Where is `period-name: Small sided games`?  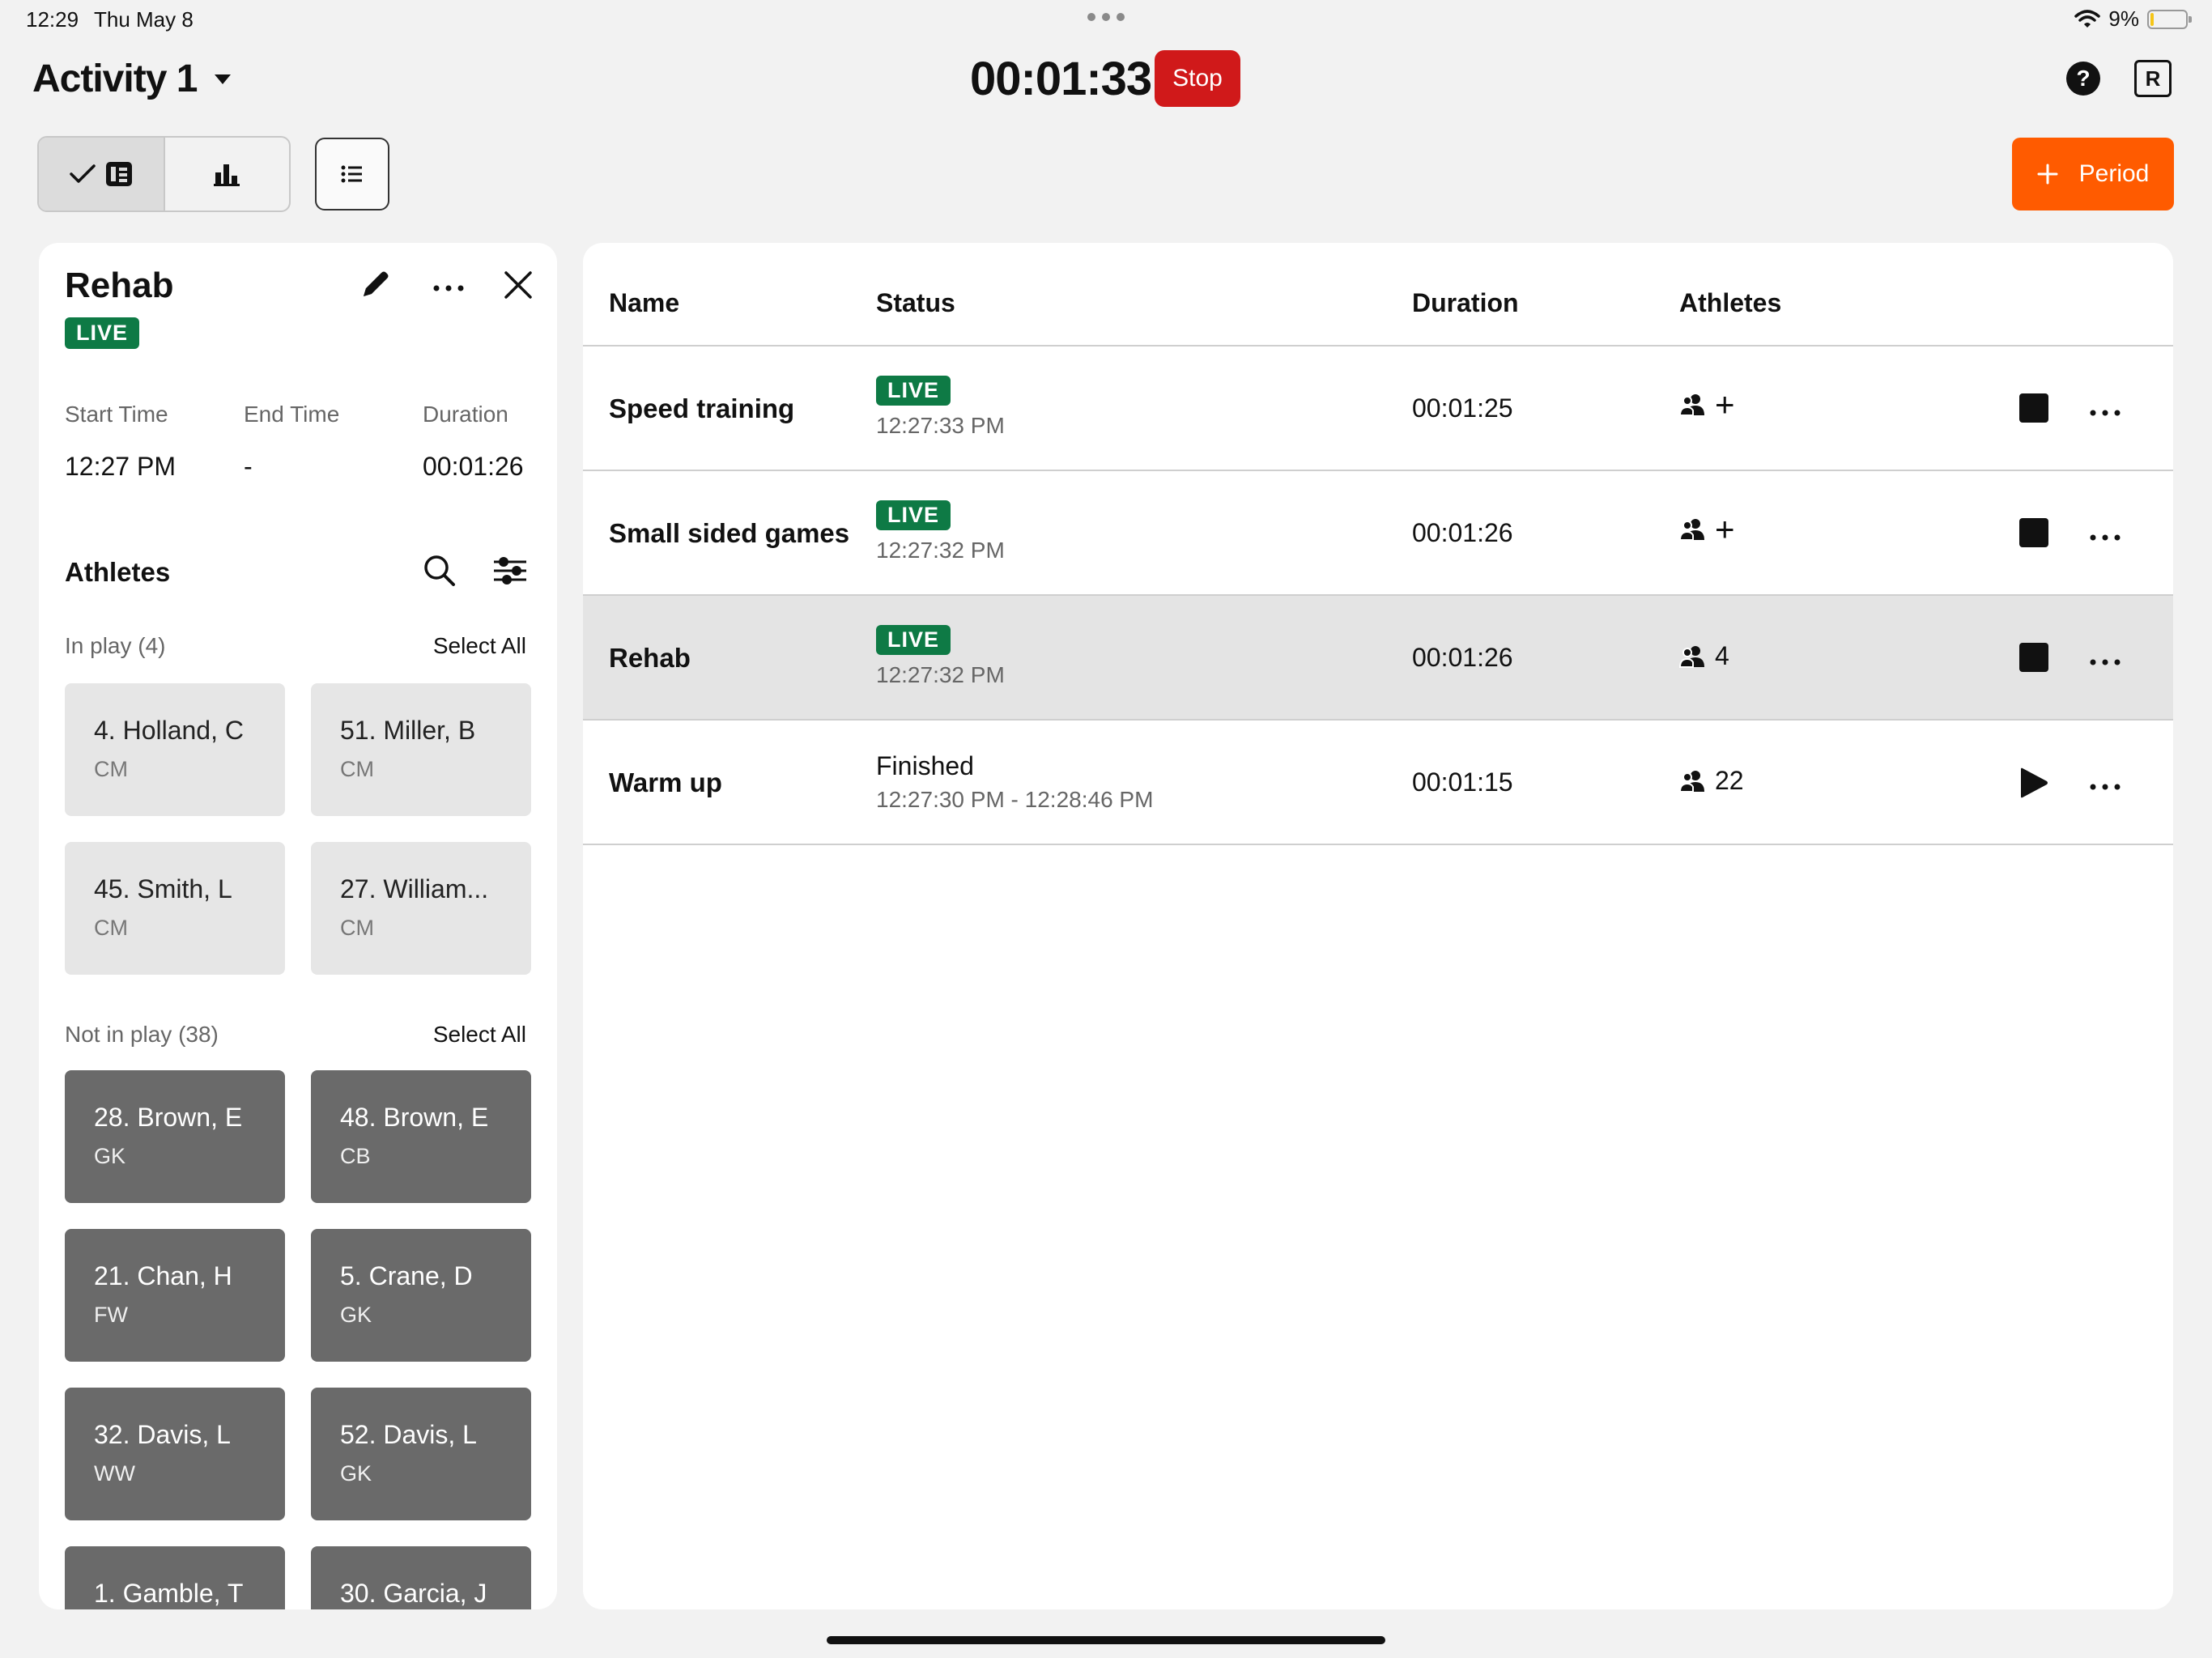
period-name: Small sided games is located at coordinates (729, 533).